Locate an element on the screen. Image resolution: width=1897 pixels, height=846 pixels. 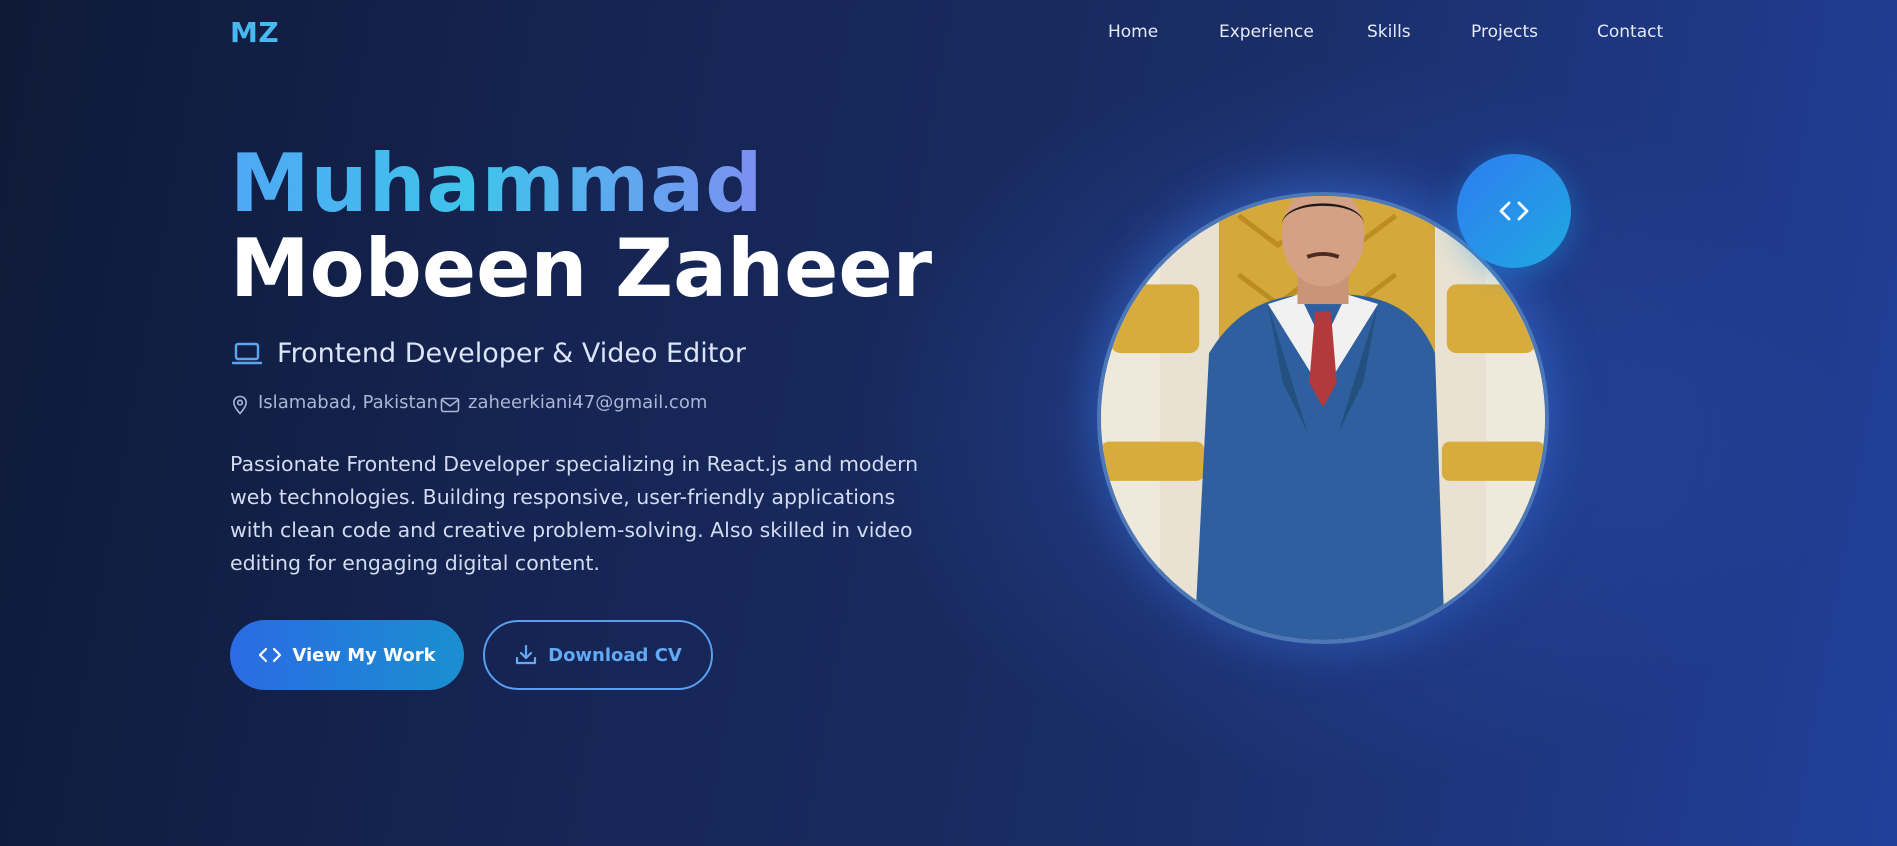
nav-link-projects: Projects is located at coordinates (1504, 32).